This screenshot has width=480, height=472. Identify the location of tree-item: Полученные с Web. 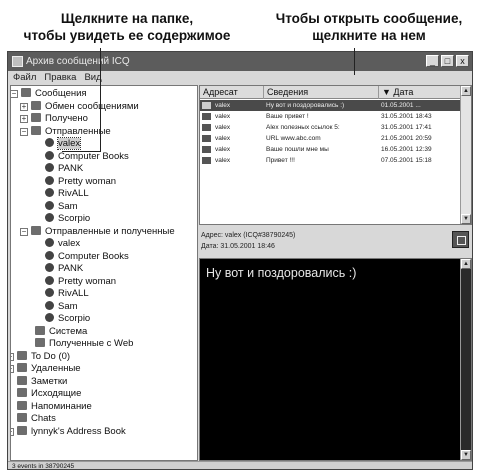
(84, 344).